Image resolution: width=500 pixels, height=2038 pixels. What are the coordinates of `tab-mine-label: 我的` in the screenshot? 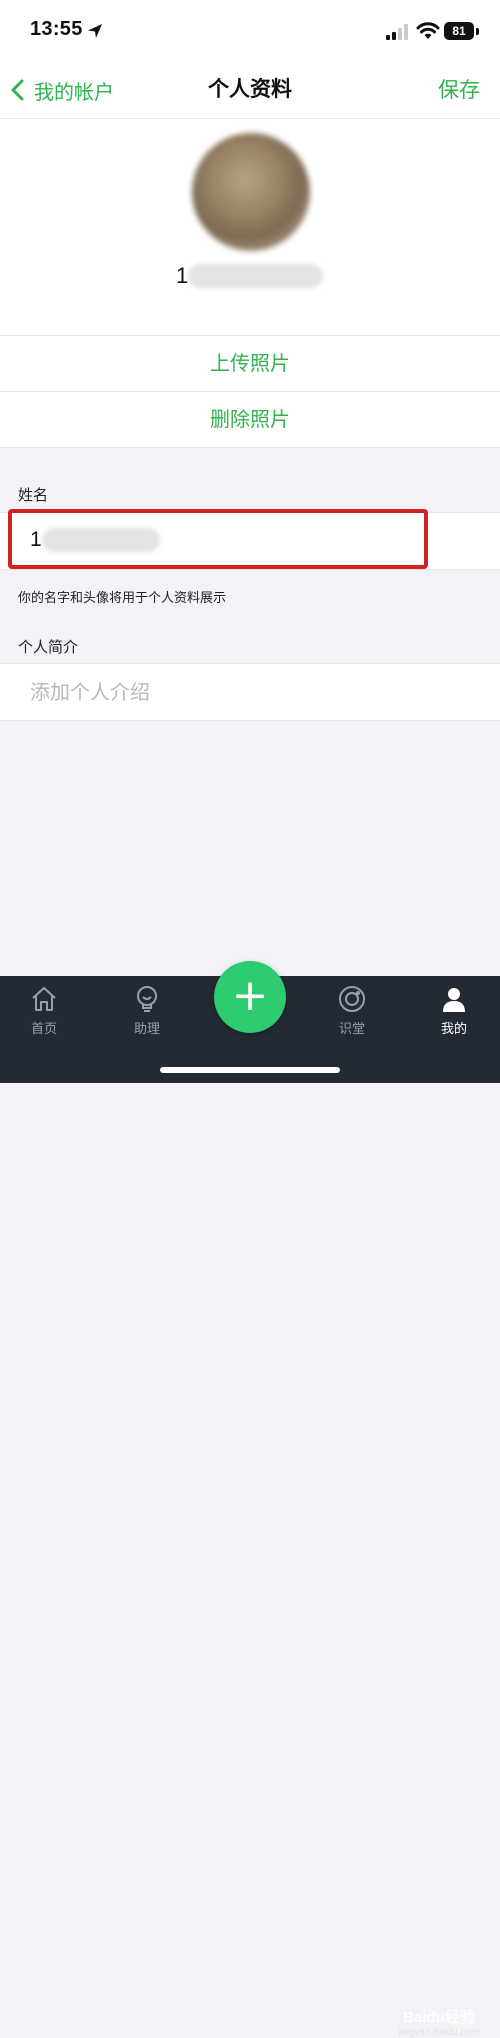 It's located at (453, 1029).